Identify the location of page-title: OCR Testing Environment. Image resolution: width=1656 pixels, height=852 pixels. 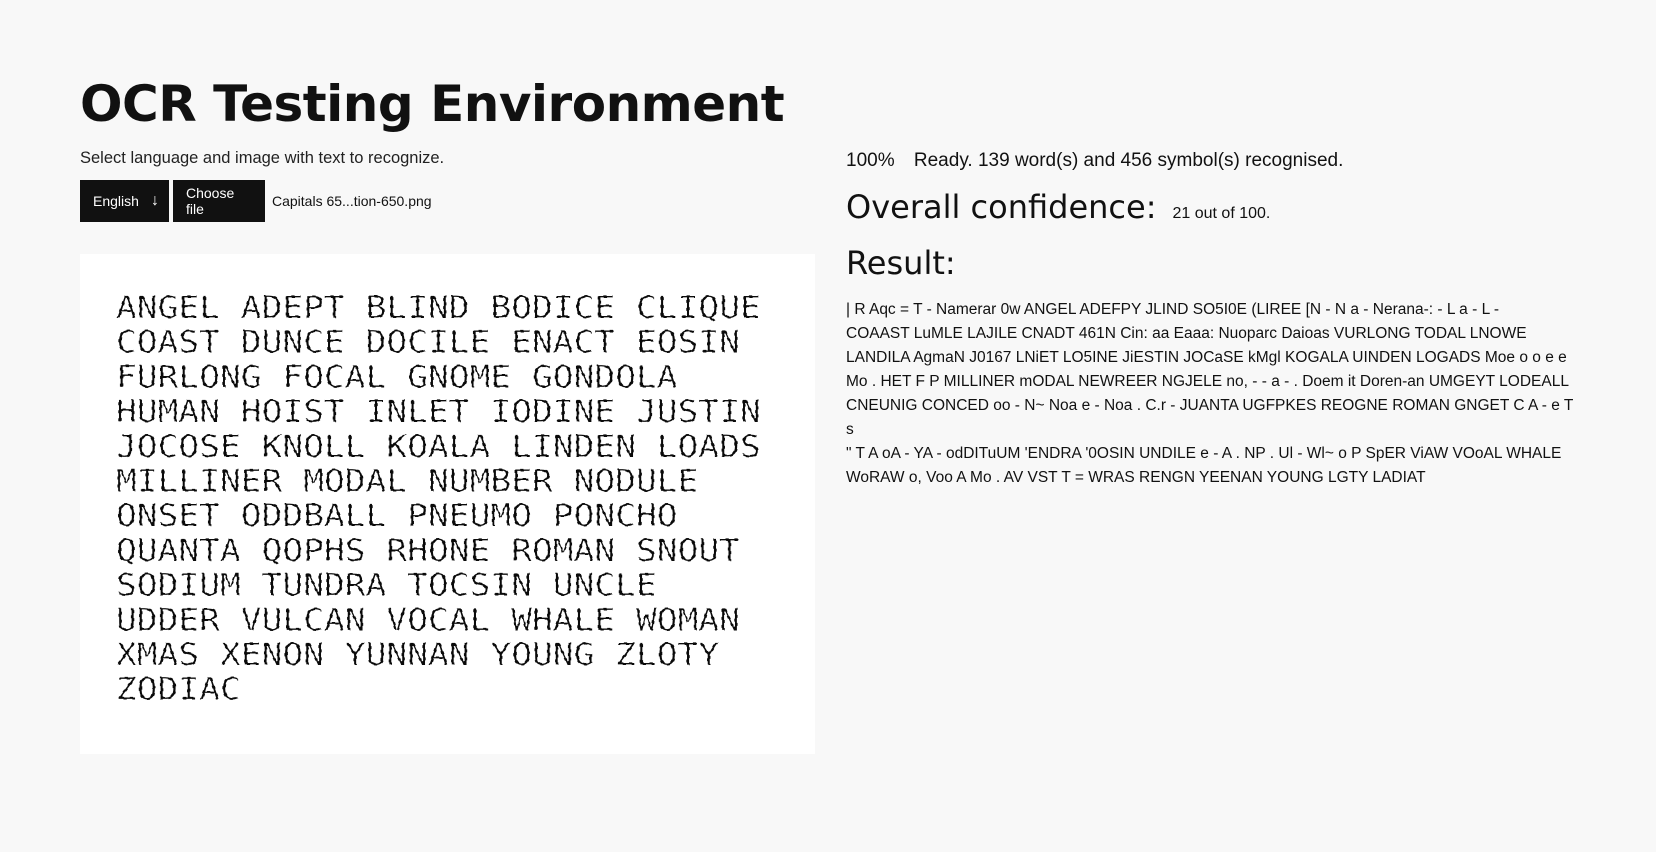
(432, 104).